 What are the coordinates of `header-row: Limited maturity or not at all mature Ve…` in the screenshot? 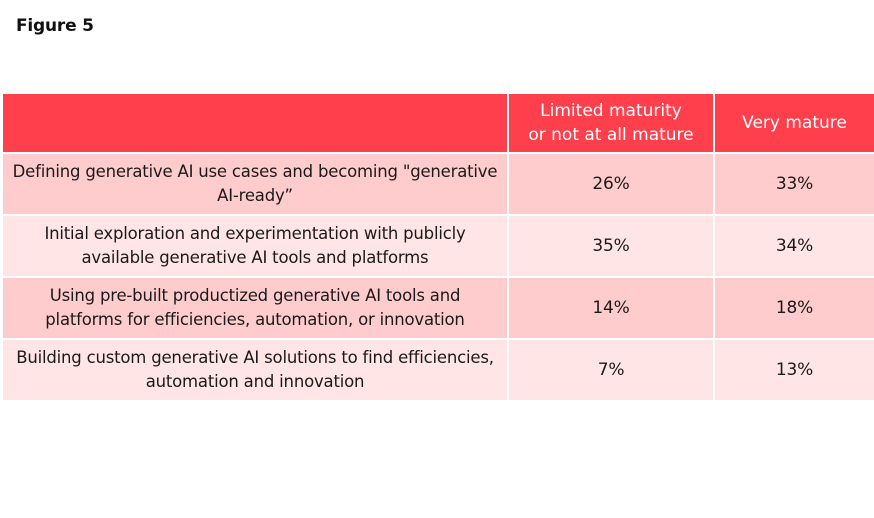 It's located at (437, 123).